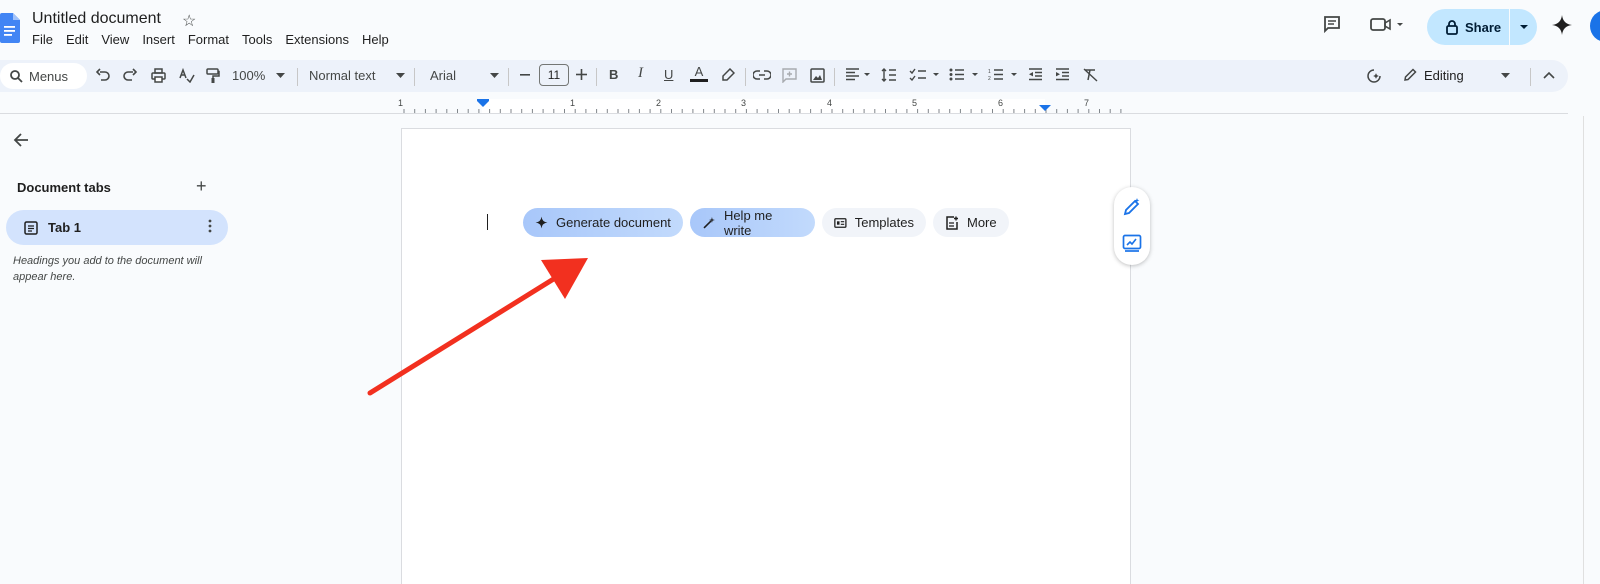  What do you see at coordinates (1062, 74) in the screenshot?
I see `increase-indent-icon` at bounding box center [1062, 74].